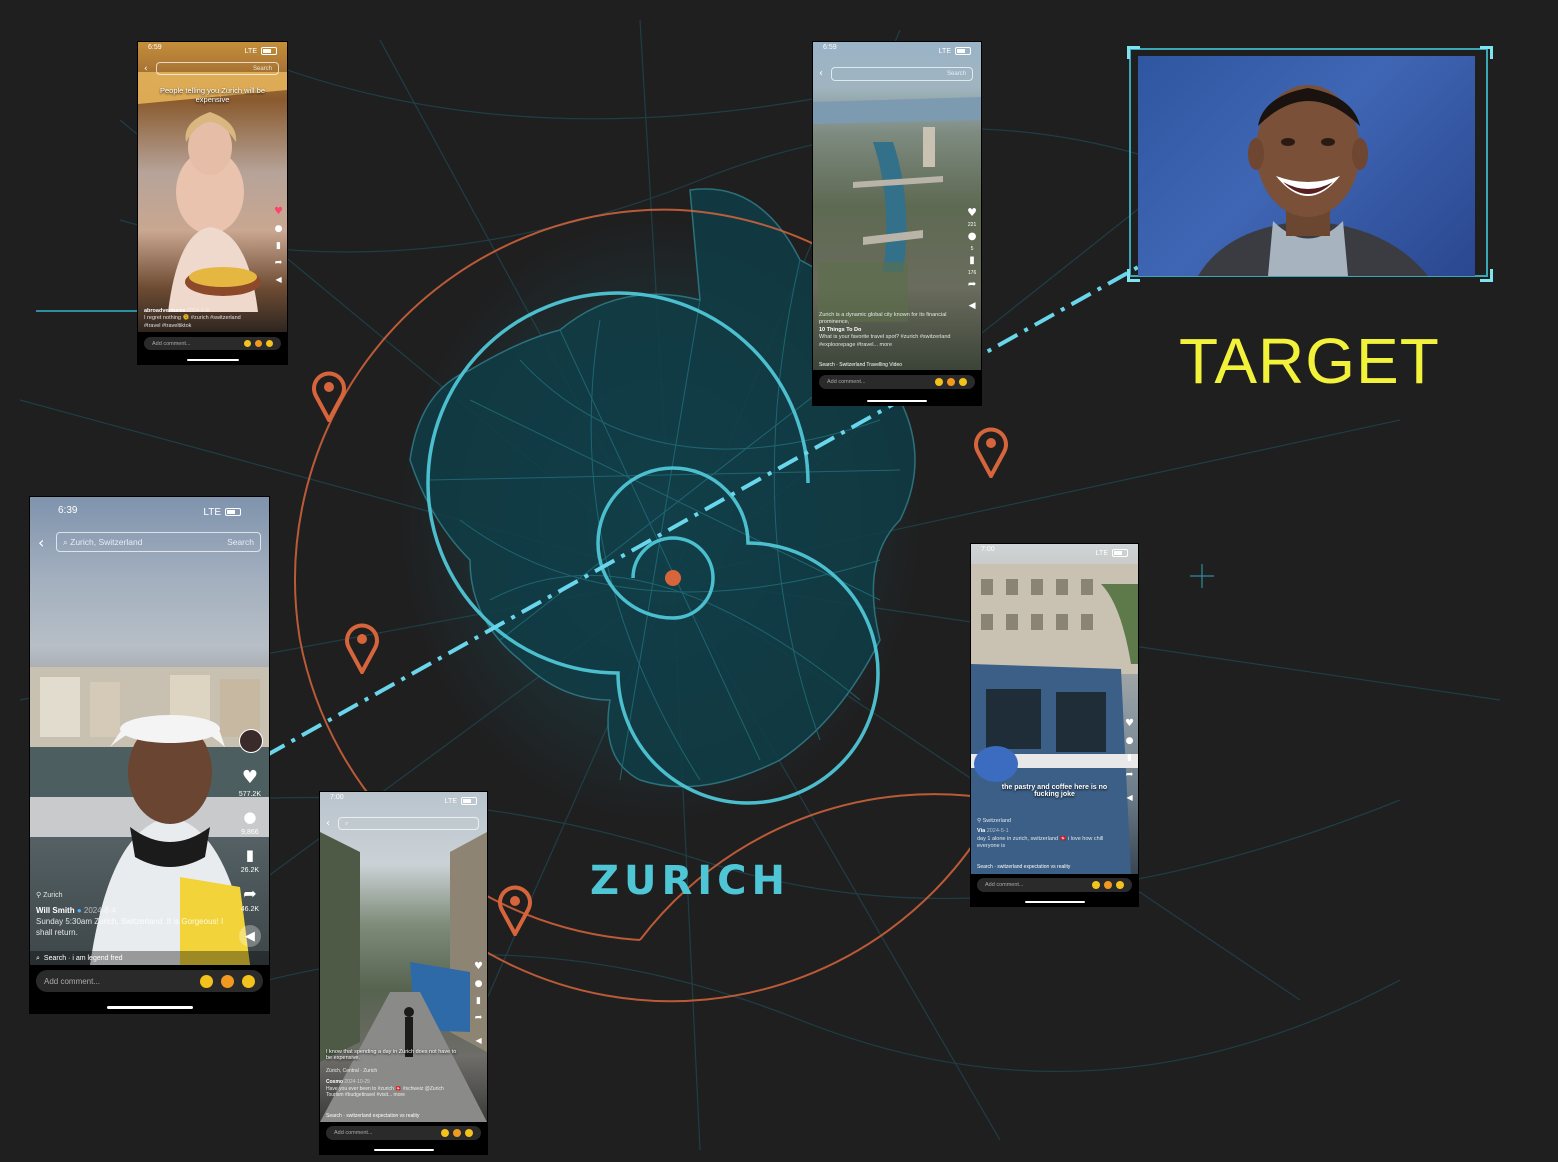 The height and width of the screenshot is (1162, 1558). I want to click on center-dot, so click(673, 578).